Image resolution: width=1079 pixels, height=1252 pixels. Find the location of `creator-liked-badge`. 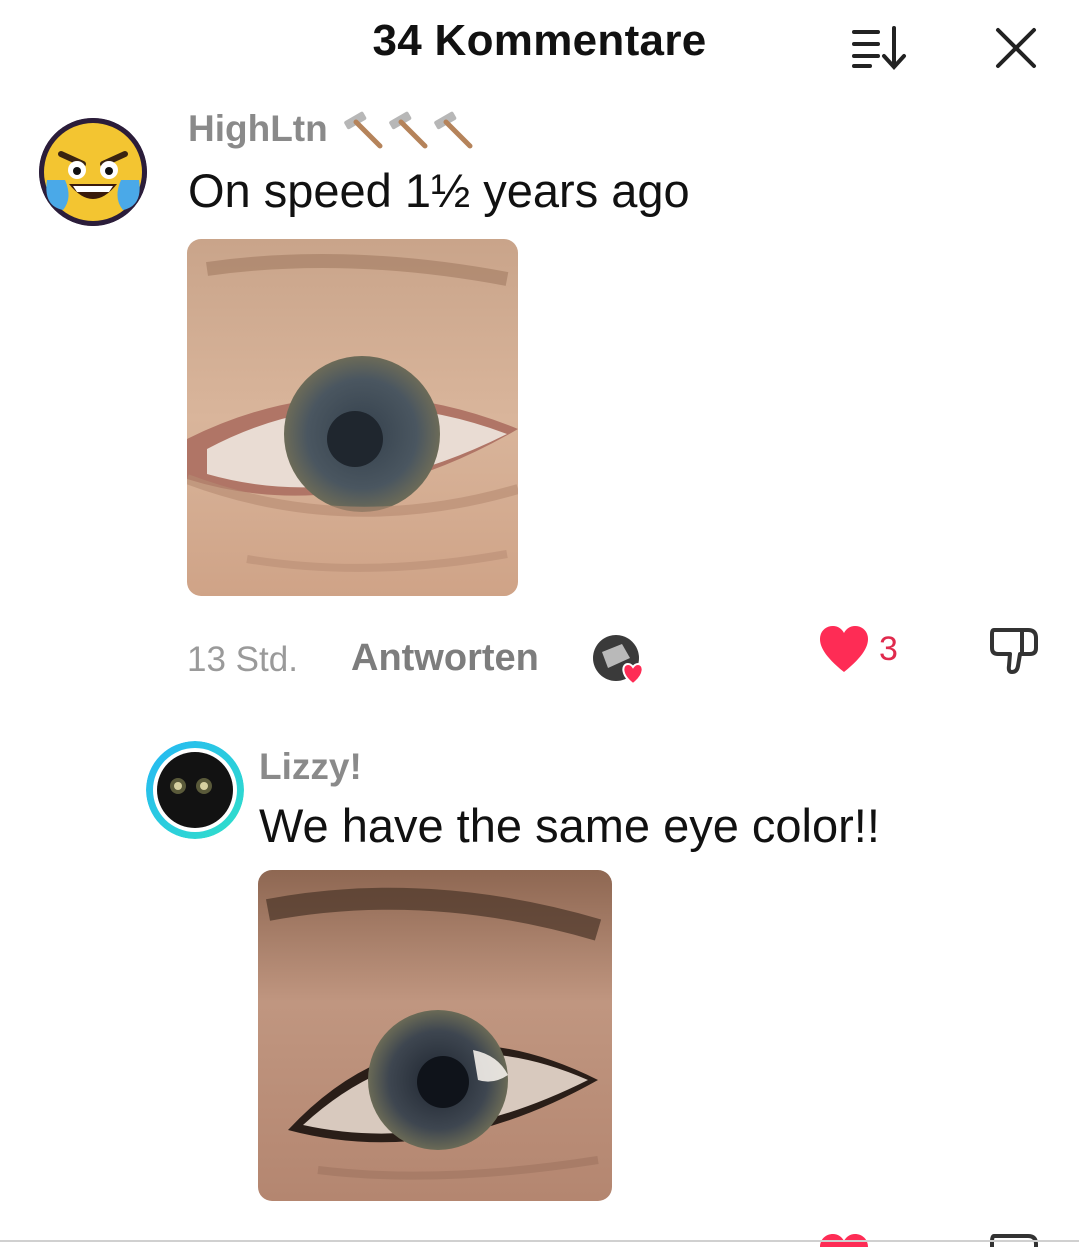

creator-liked-badge is located at coordinates (621, 660).